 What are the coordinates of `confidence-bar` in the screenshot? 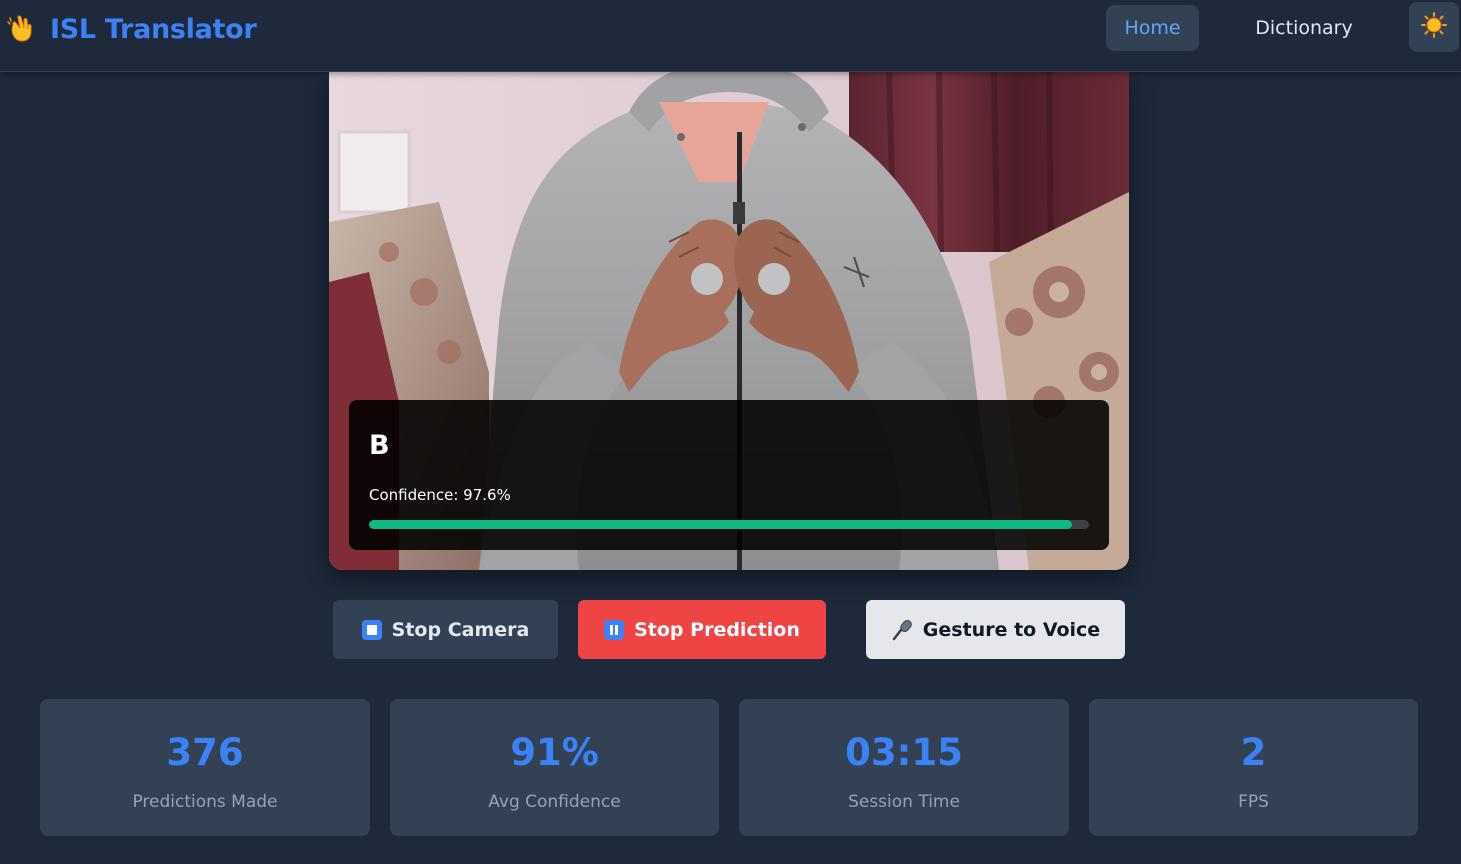 It's located at (729, 524).